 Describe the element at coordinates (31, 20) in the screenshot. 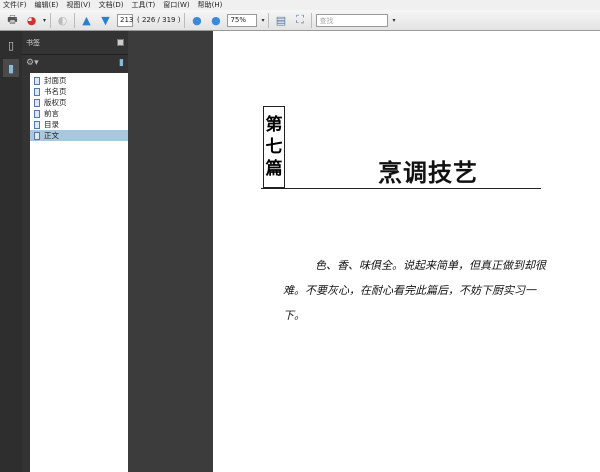

I see `create-pdf-icon: ◕` at that location.